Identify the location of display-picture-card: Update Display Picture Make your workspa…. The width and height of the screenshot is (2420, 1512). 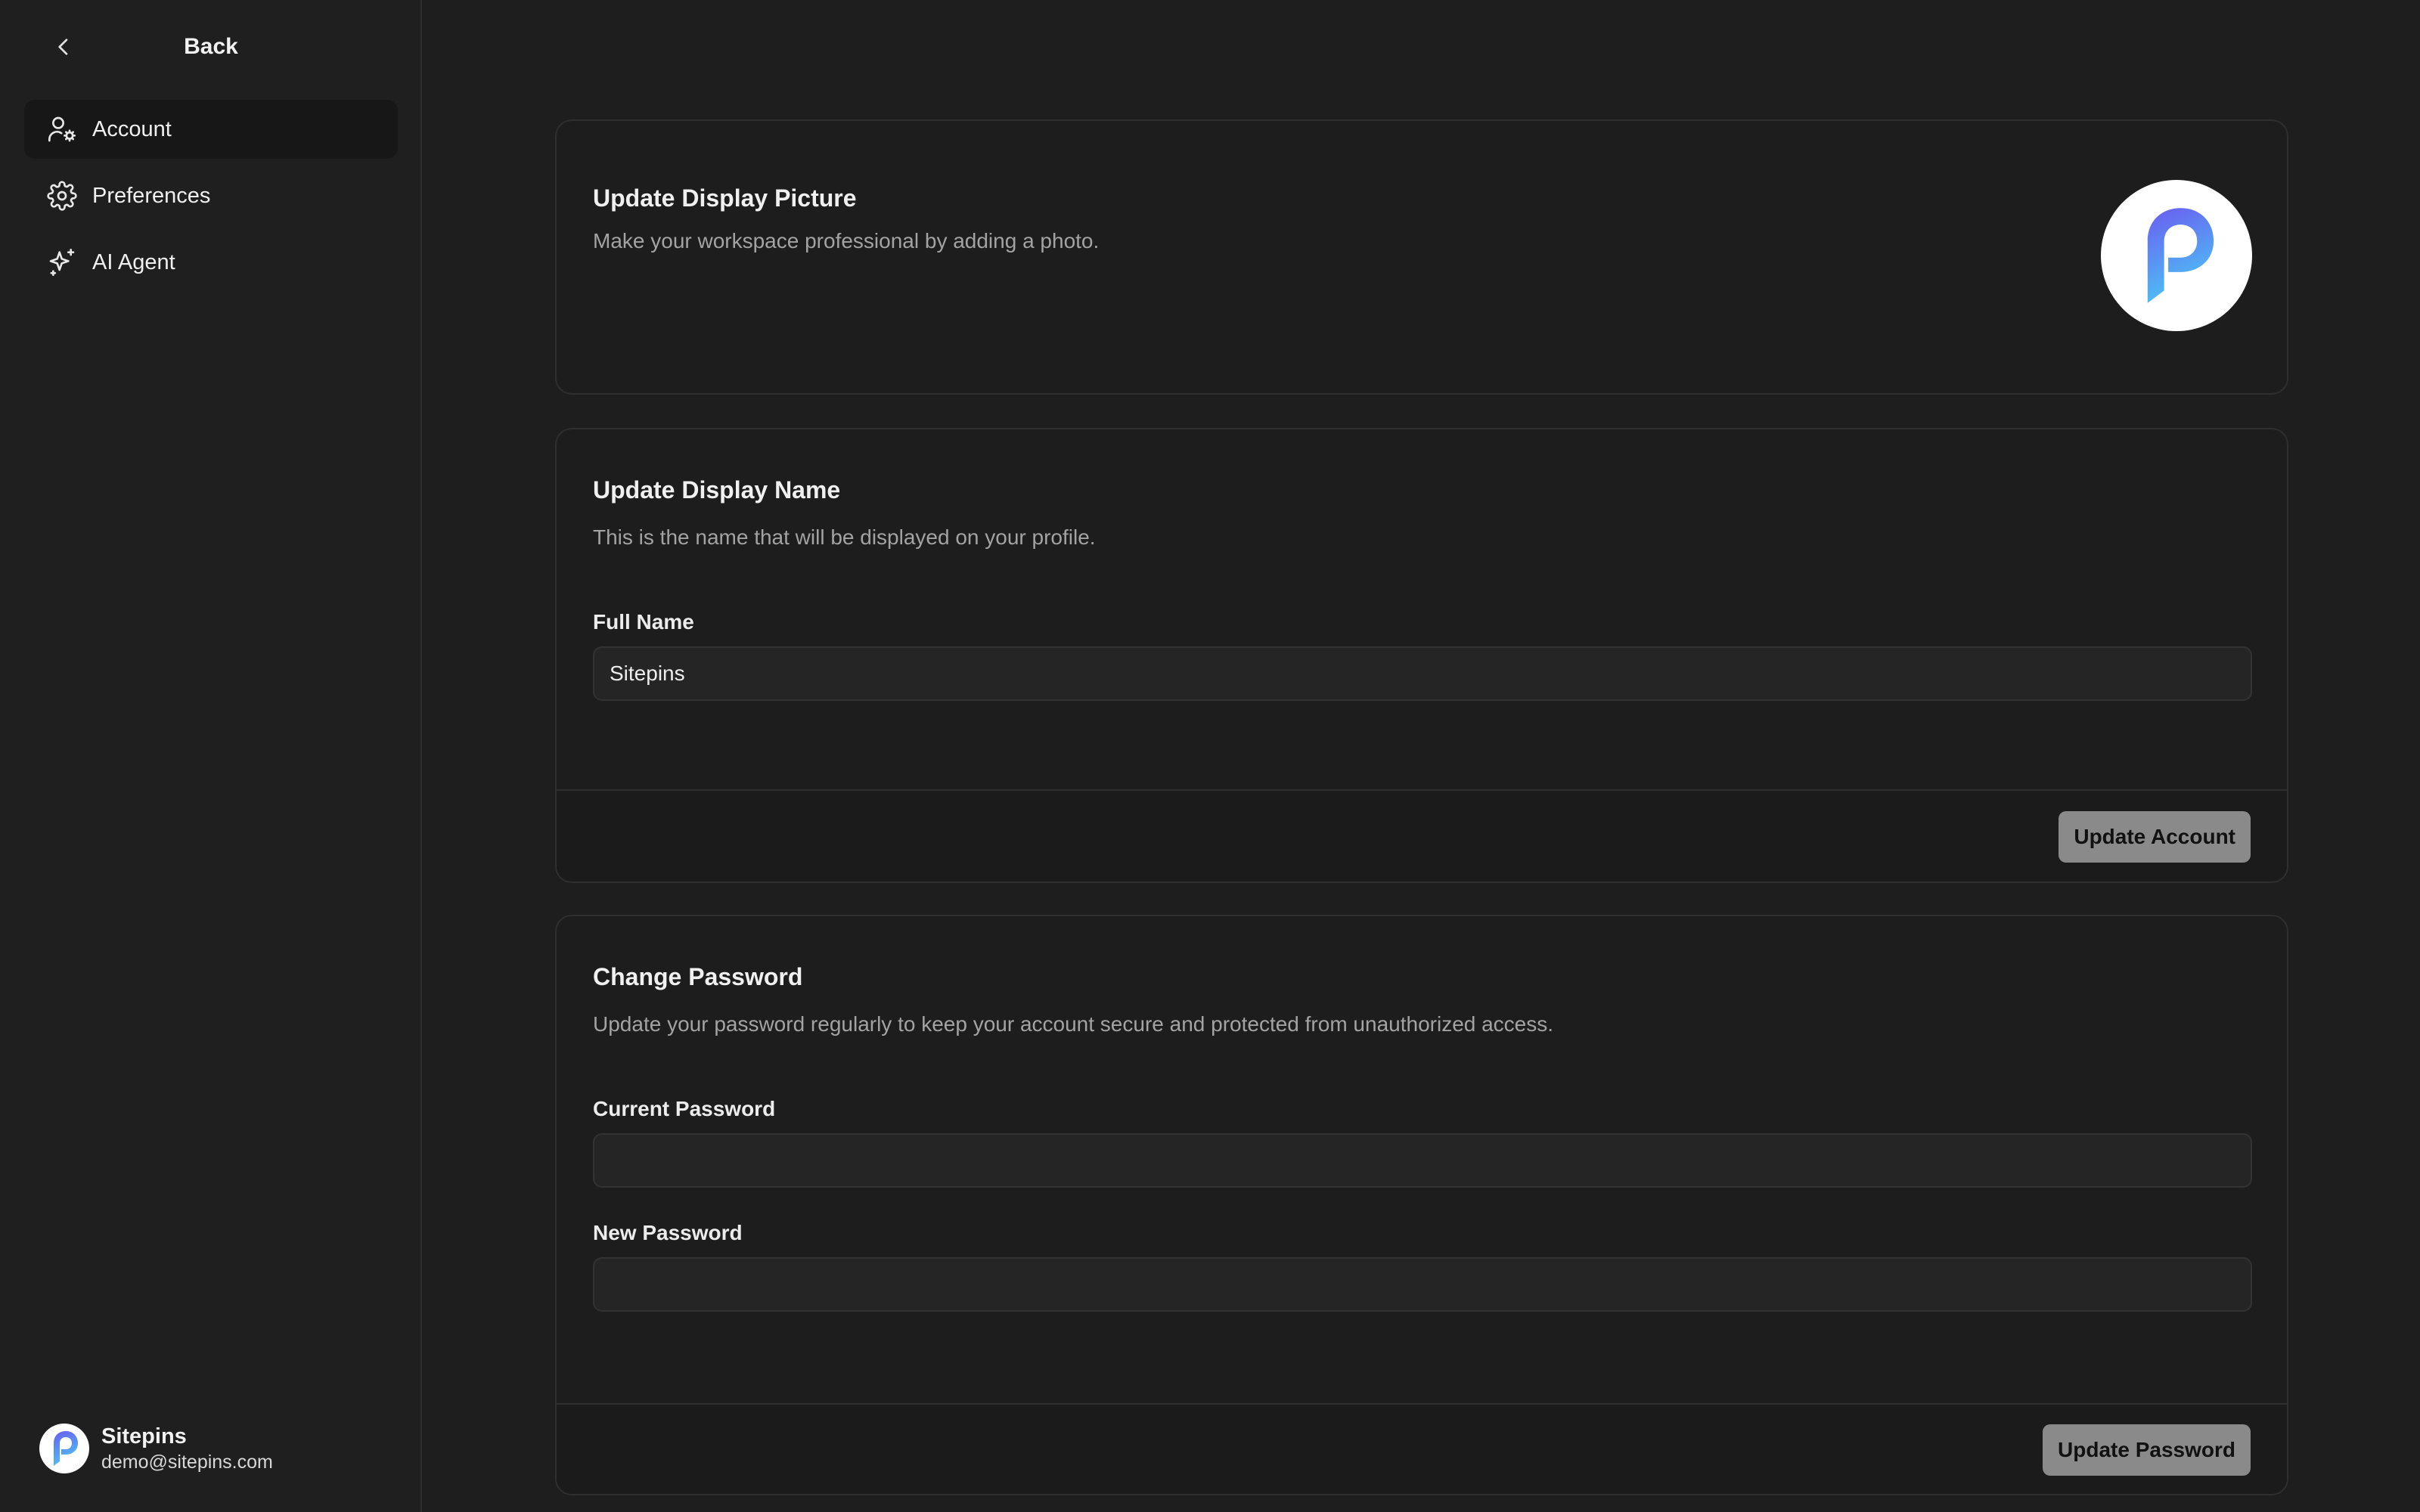
(1421, 257).